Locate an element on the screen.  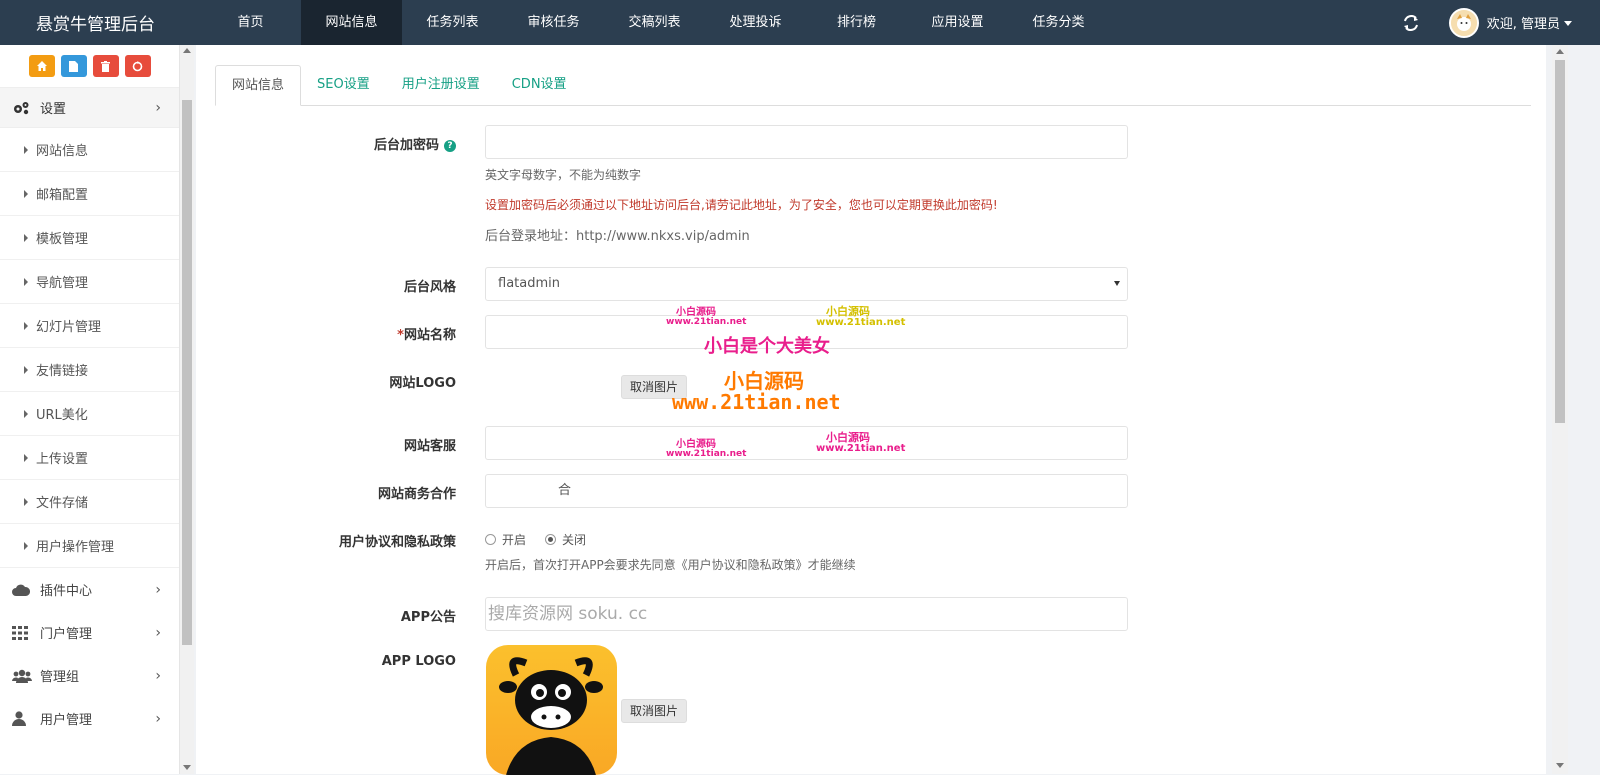
sidebar-item-label: 邮箱配置 is located at coordinates (62, 195).